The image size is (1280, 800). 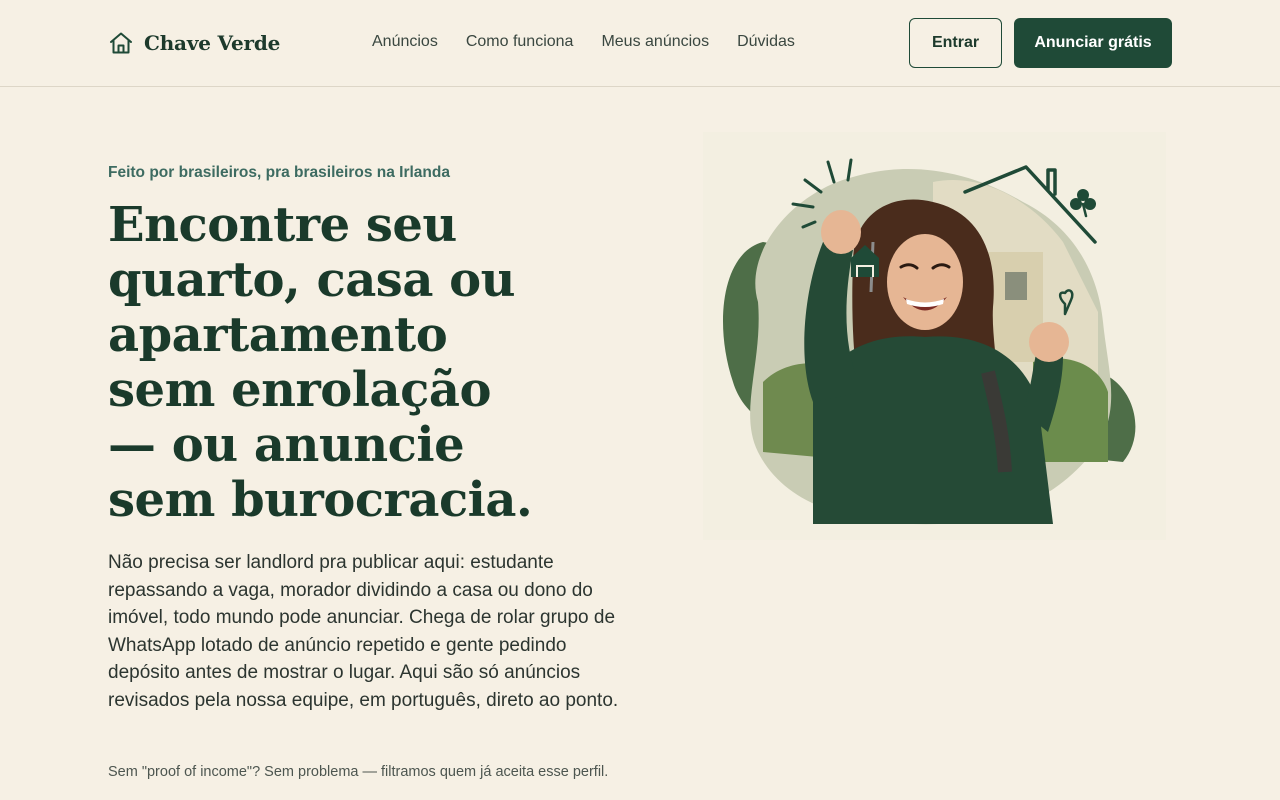 I want to click on headline-line: quarto, casa ou, so click(x=312, y=280).